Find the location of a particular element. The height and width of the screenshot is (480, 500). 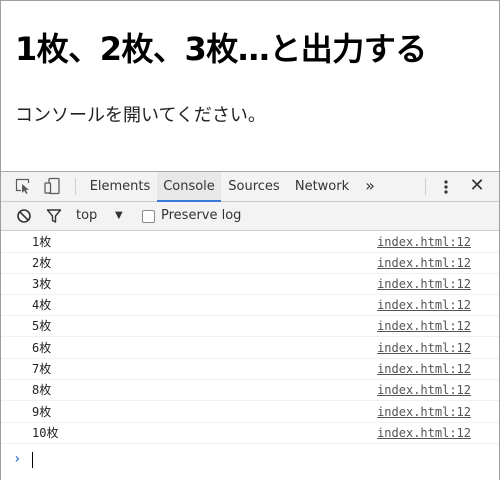

page-instruction: コンソールを開いてください。 is located at coordinates (140, 115).